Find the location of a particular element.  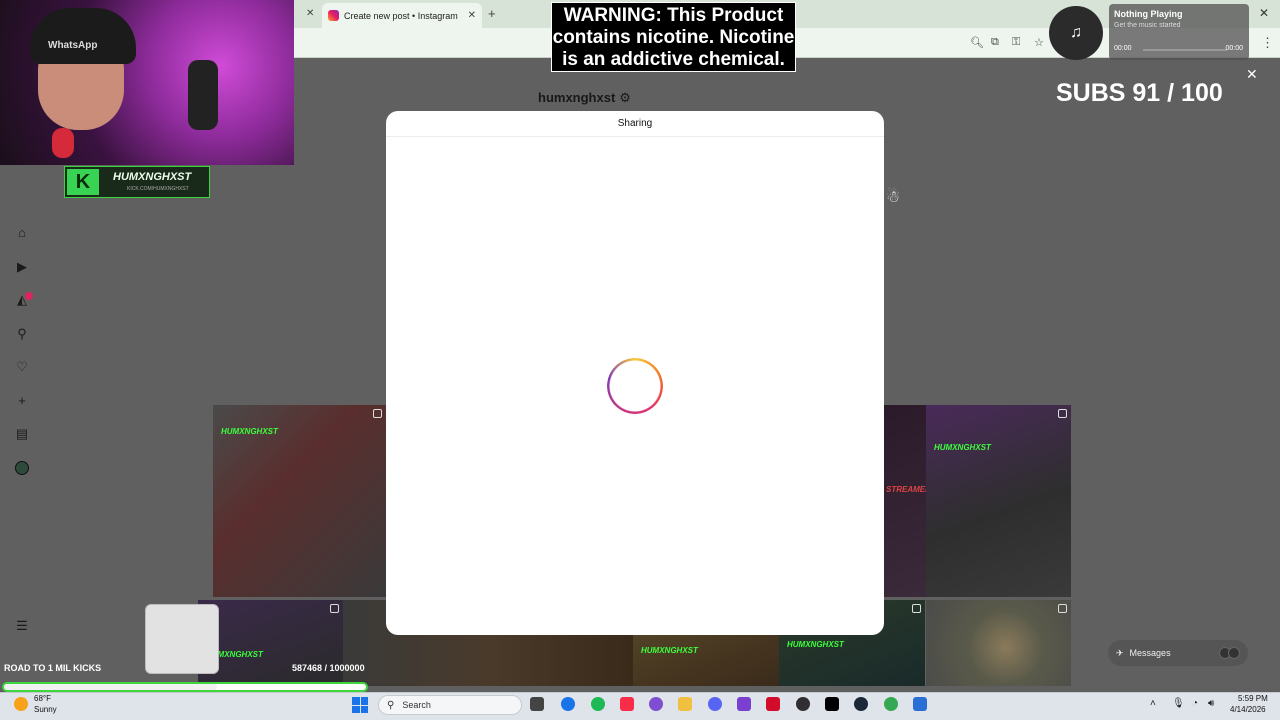

tor-icon is located at coordinates (656, 704).